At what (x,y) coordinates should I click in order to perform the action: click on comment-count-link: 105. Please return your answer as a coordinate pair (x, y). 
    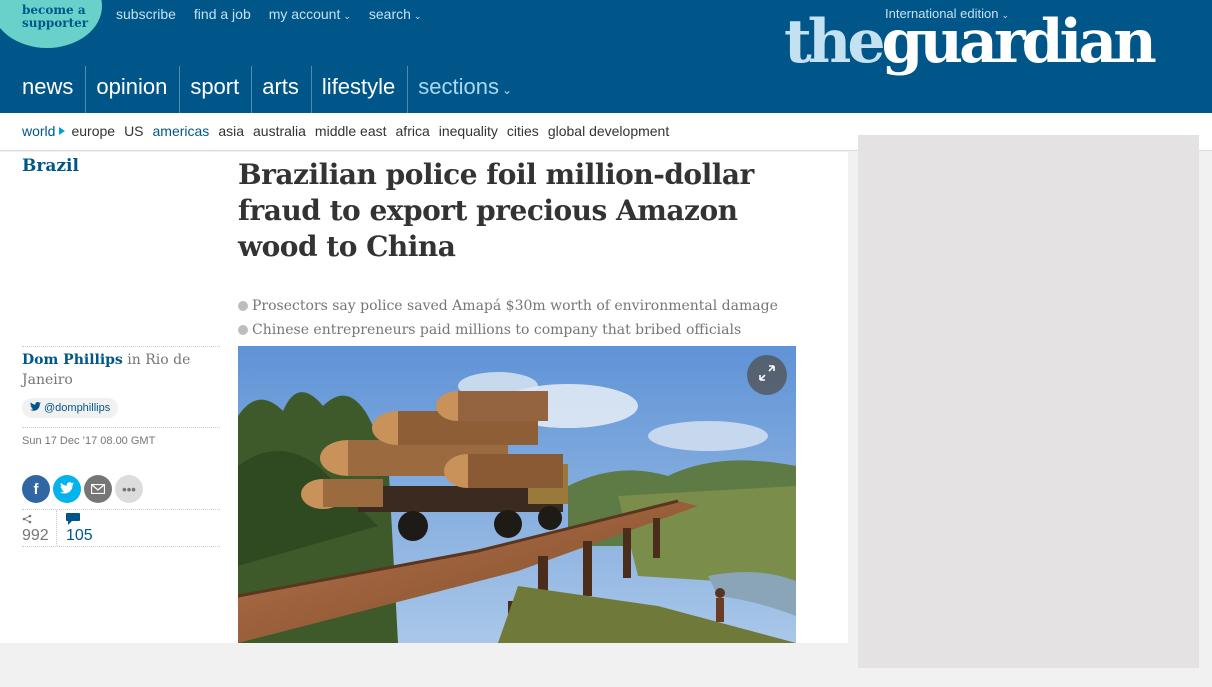
    Looking at the image, I should click on (75, 528).